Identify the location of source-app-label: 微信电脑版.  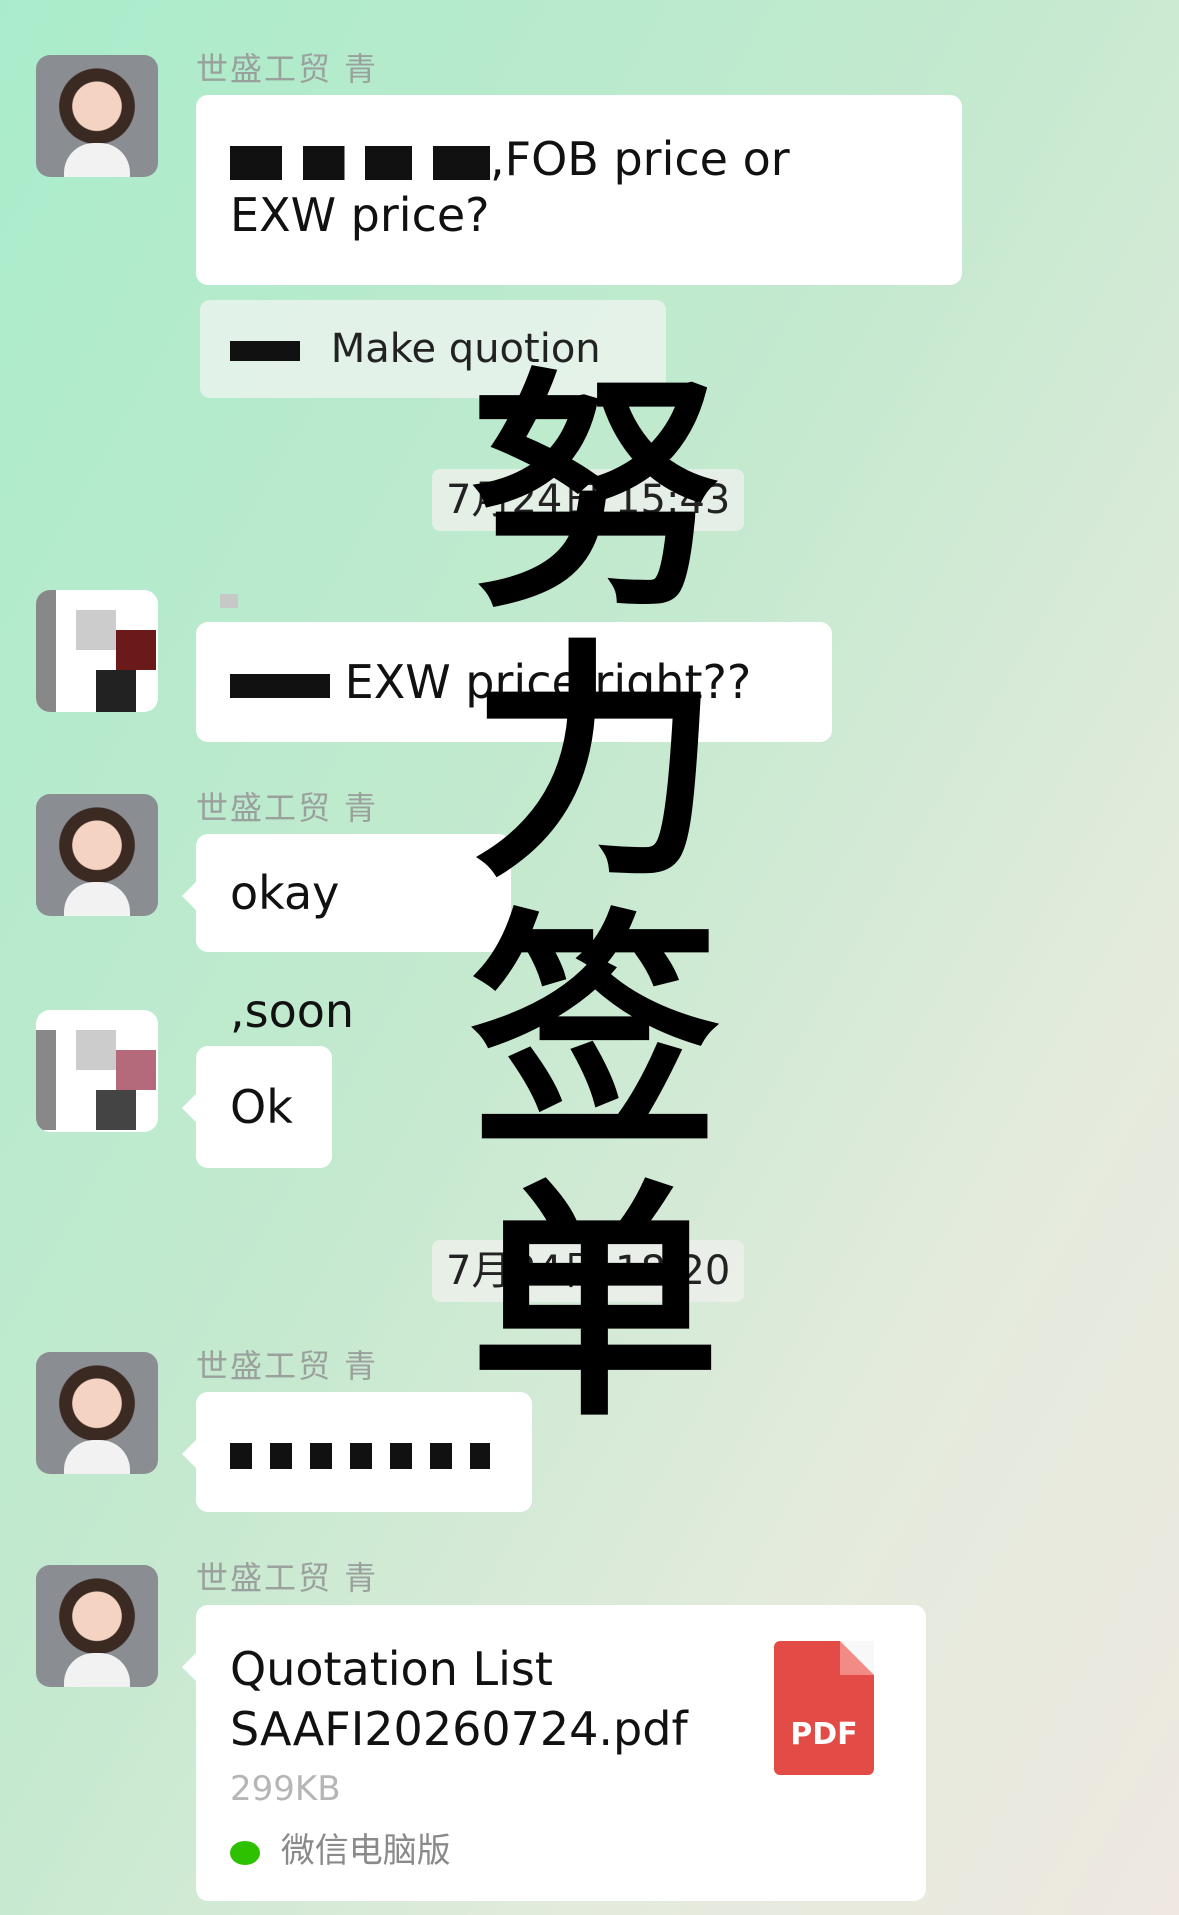
(365, 1851).